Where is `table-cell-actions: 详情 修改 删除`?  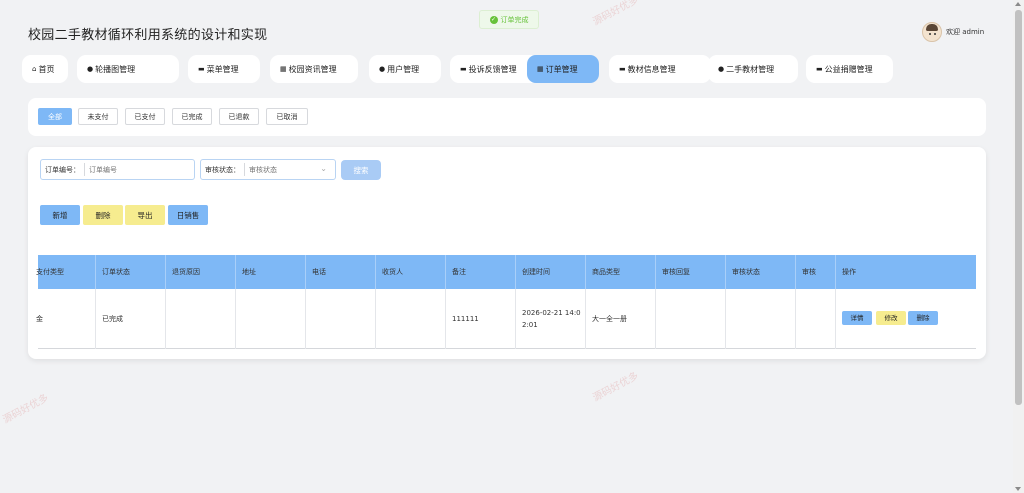 table-cell-actions: 详情 修改 删除 is located at coordinates (906, 319).